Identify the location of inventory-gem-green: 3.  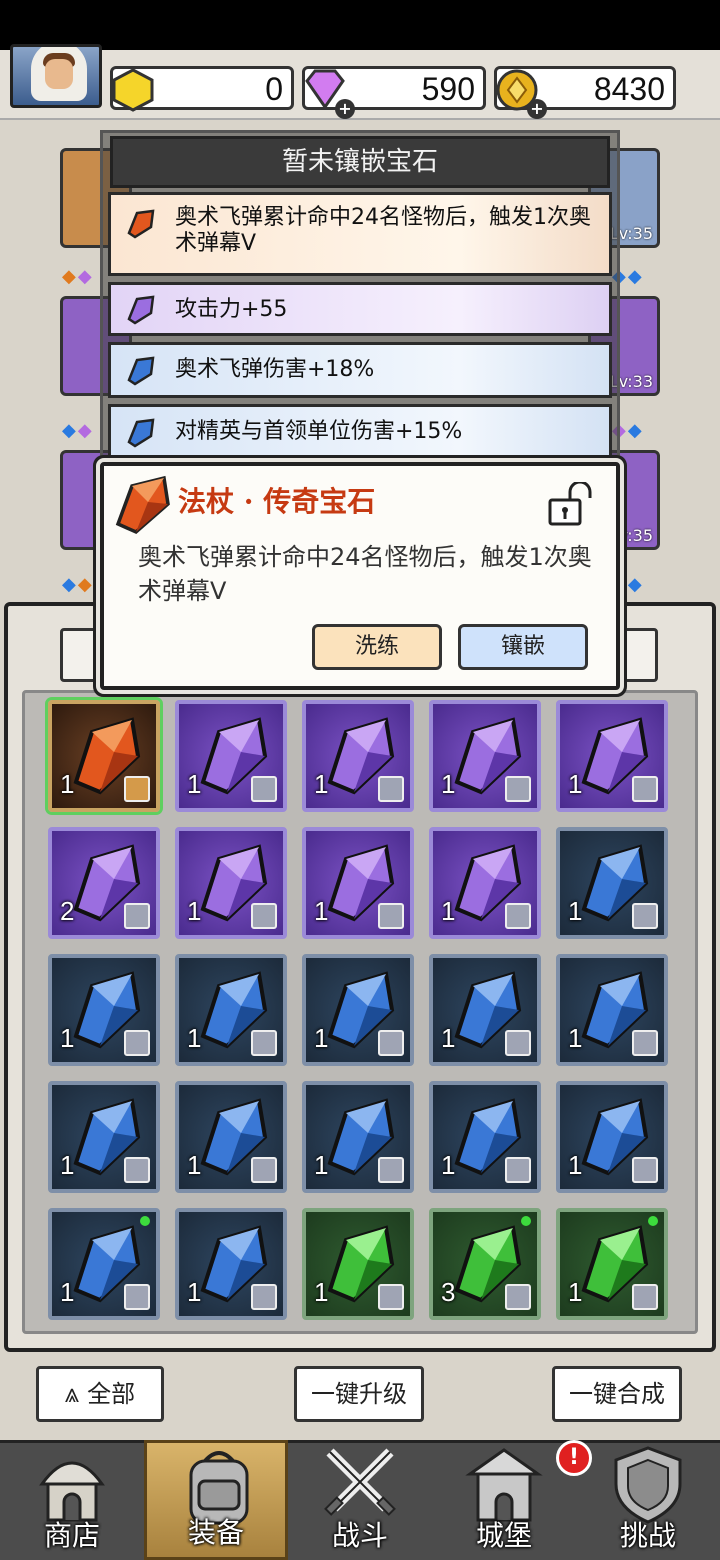
(485, 1264).